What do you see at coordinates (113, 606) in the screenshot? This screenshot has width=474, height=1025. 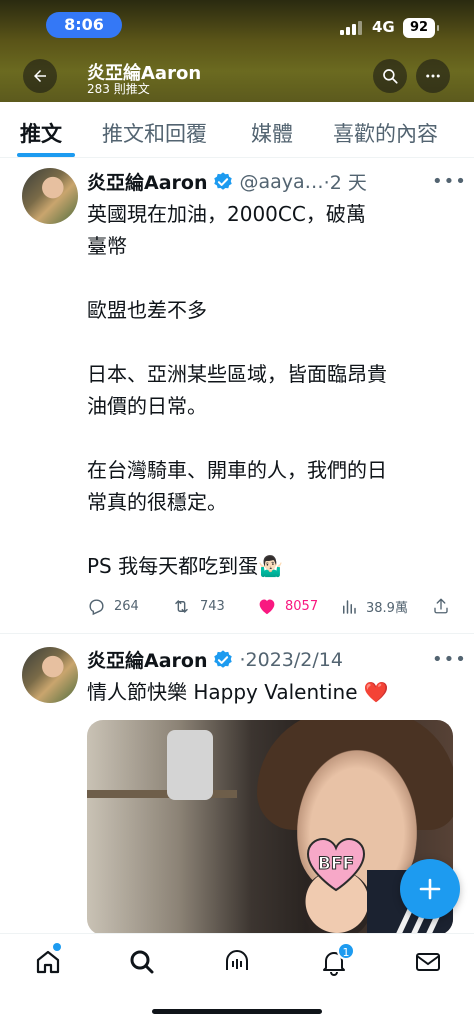 I see `reply-button: 264` at bounding box center [113, 606].